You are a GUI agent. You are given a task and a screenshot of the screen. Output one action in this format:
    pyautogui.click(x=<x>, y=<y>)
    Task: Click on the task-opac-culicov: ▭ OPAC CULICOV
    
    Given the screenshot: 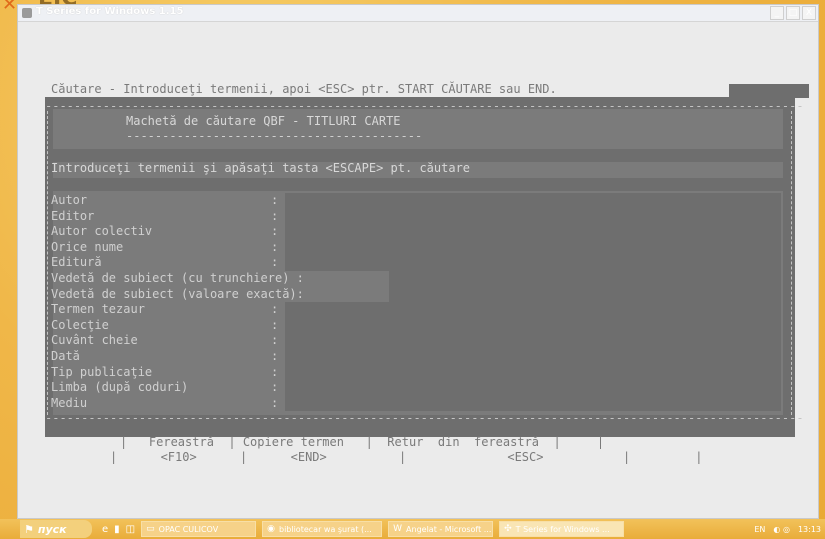 What is the action you would take?
    pyautogui.click(x=199, y=529)
    